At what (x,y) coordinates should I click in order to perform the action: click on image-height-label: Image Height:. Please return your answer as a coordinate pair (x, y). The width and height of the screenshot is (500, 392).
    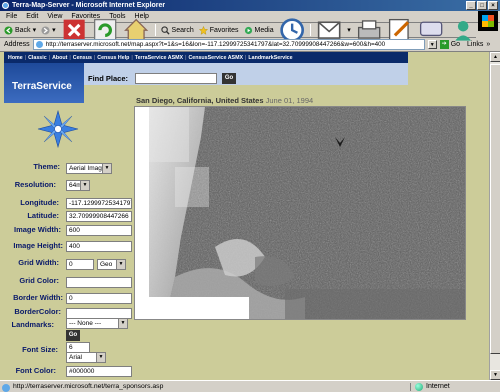
    Looking at the image, I should click on (38, 245).